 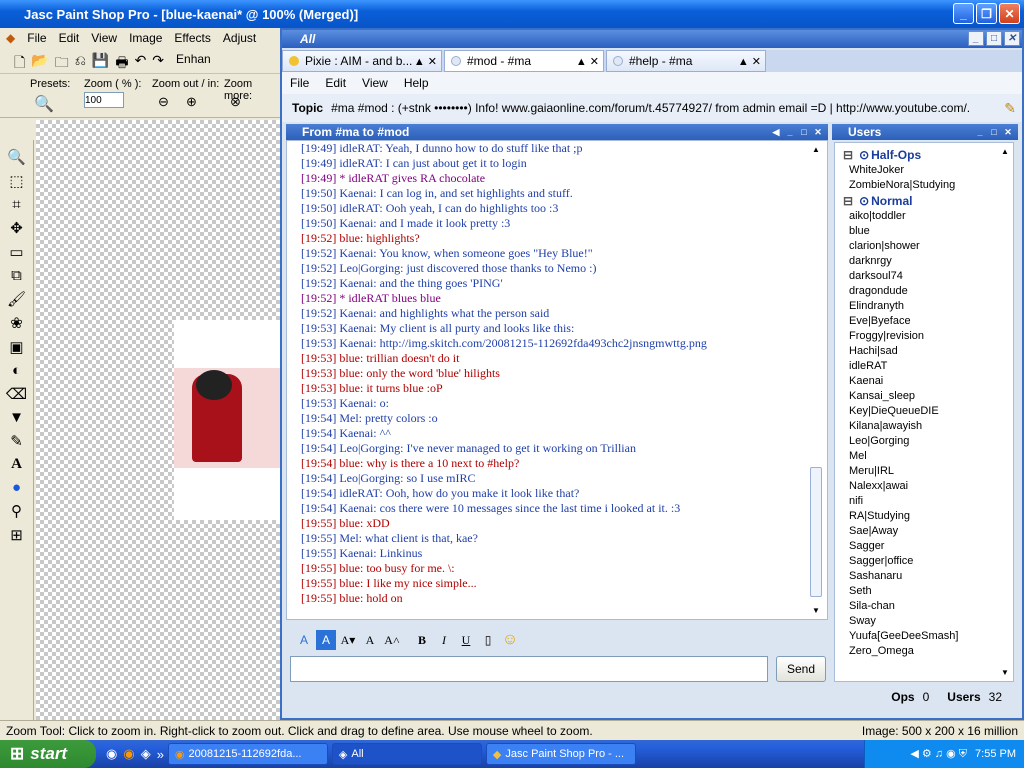 What do you see at coordinates (924, 321) in the screenshot?
I see `user-item: Eve|Byeface` at bounding box center [924, 321].